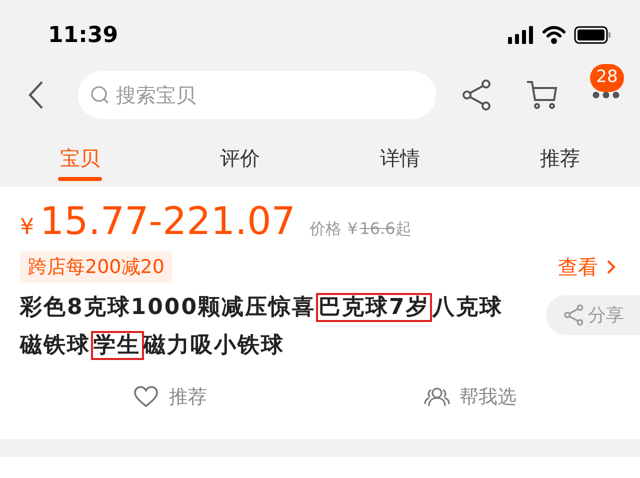  What do you see at coordinates (607, 78) in the screenshot?
I see `cart-badge: 28` at bounding box center [607, 78].